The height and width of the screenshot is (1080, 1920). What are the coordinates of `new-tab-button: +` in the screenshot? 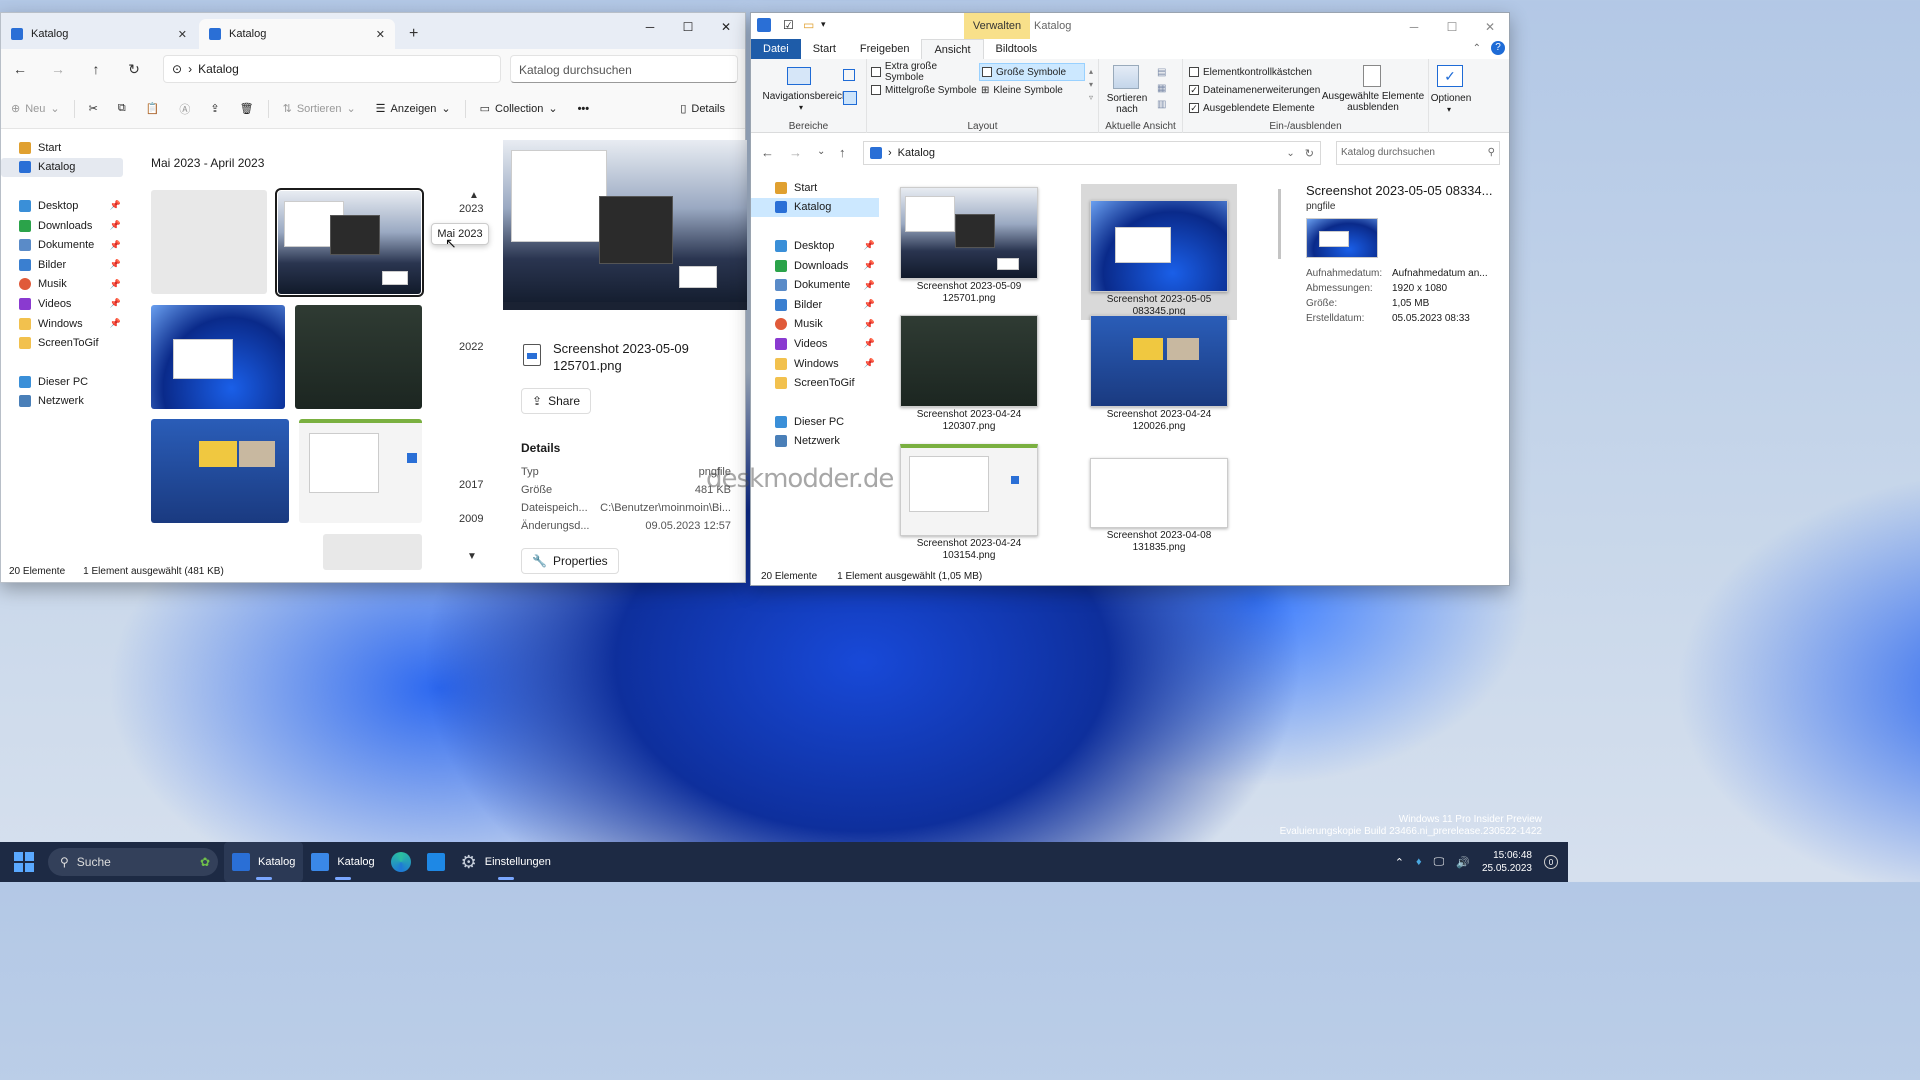 It's located at (413, 34).